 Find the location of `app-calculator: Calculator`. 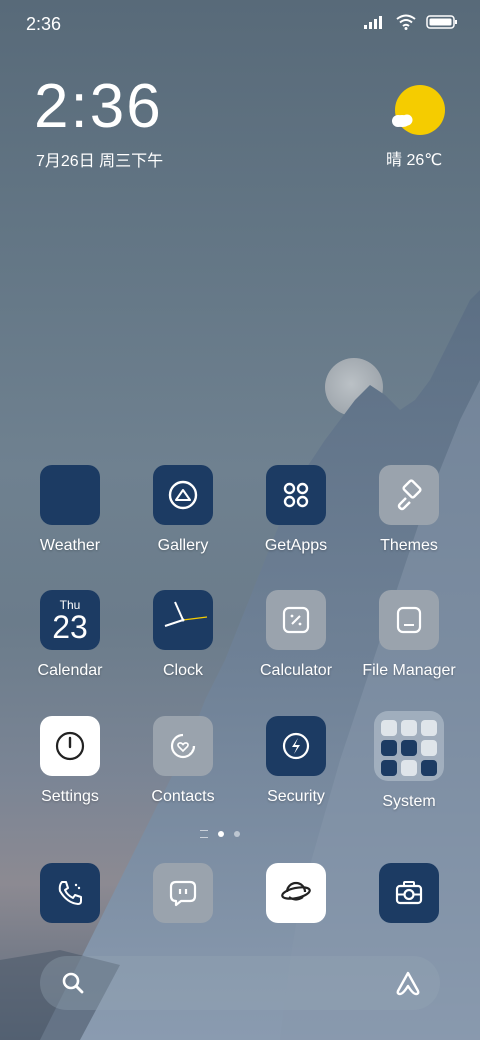

app-calculator: Calculator is located at coordinates (296, 635).